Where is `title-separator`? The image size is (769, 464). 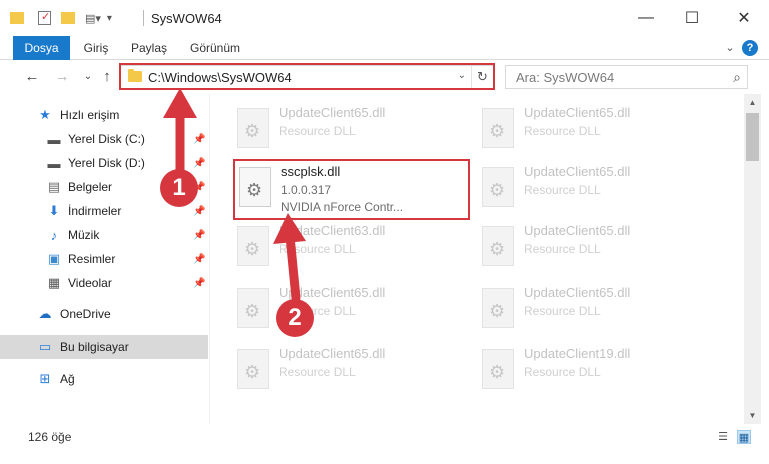
title-separator is located at coordinates (143, 18).